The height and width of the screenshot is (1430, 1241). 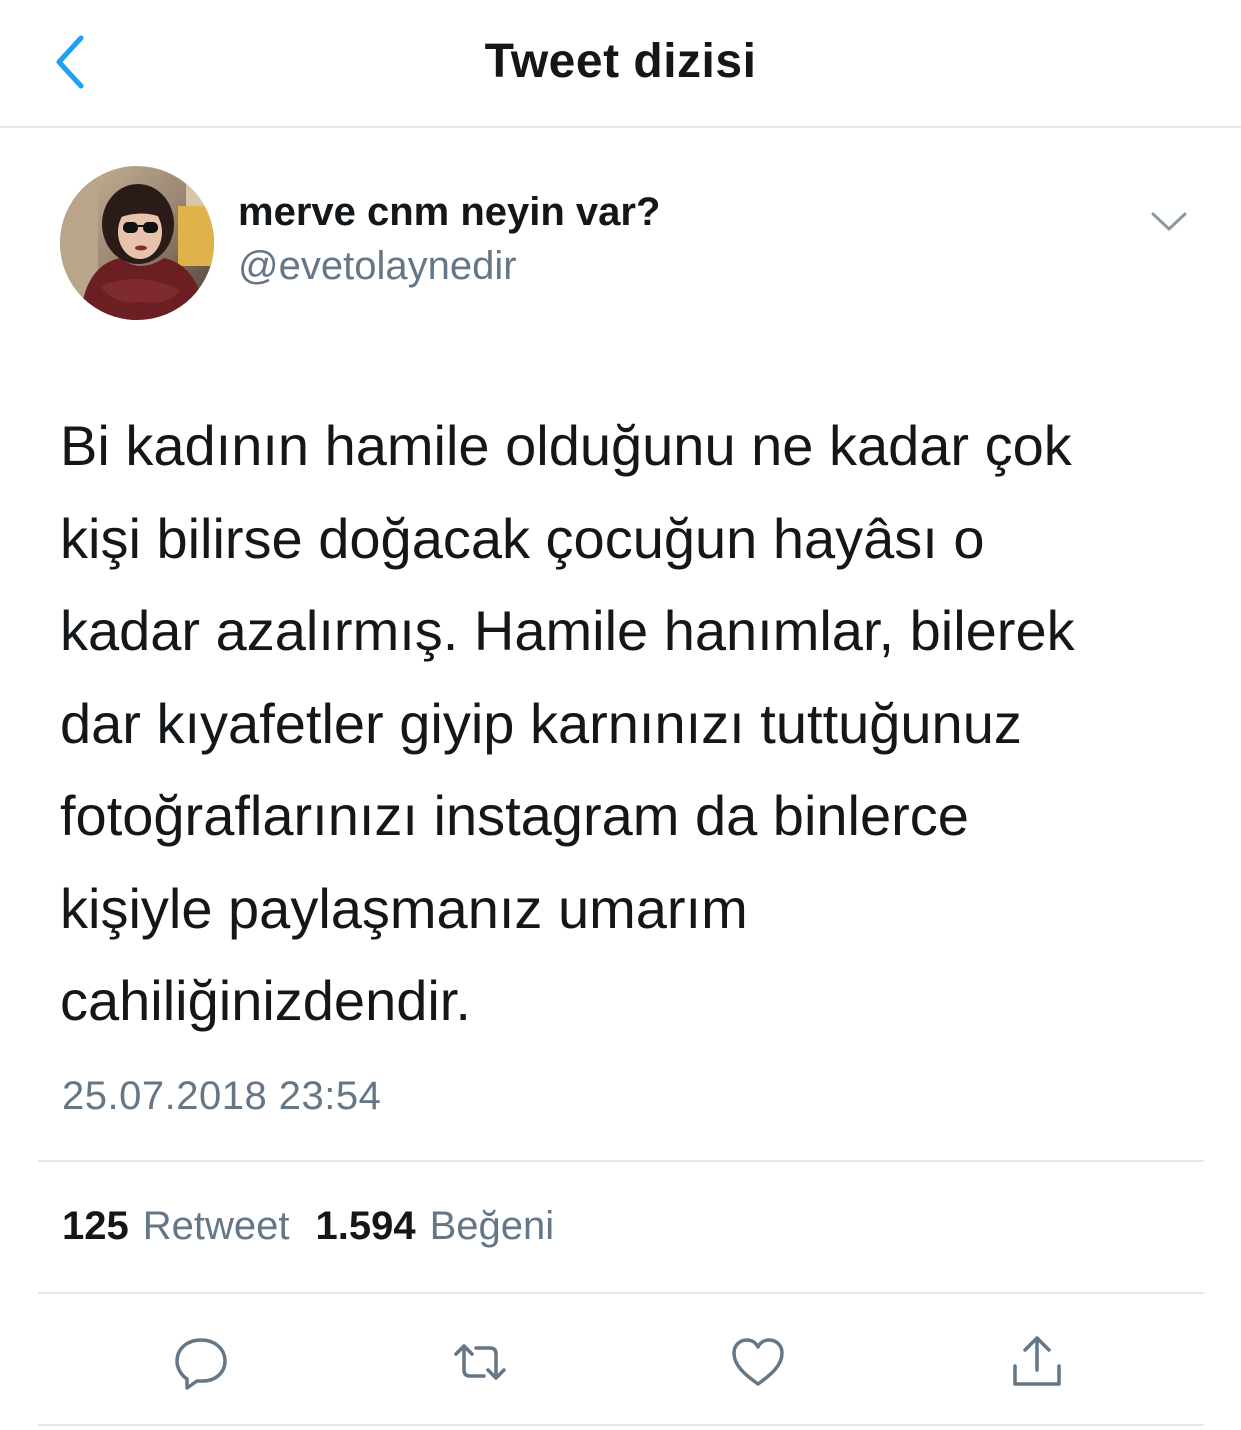 I want to click on reply-icon, so click(x=201, y=1364).